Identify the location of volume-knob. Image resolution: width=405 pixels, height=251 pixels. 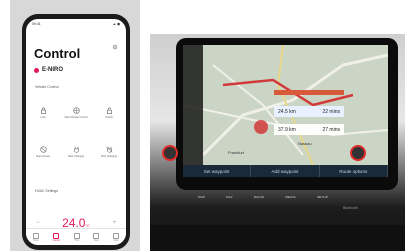
(170, 153).